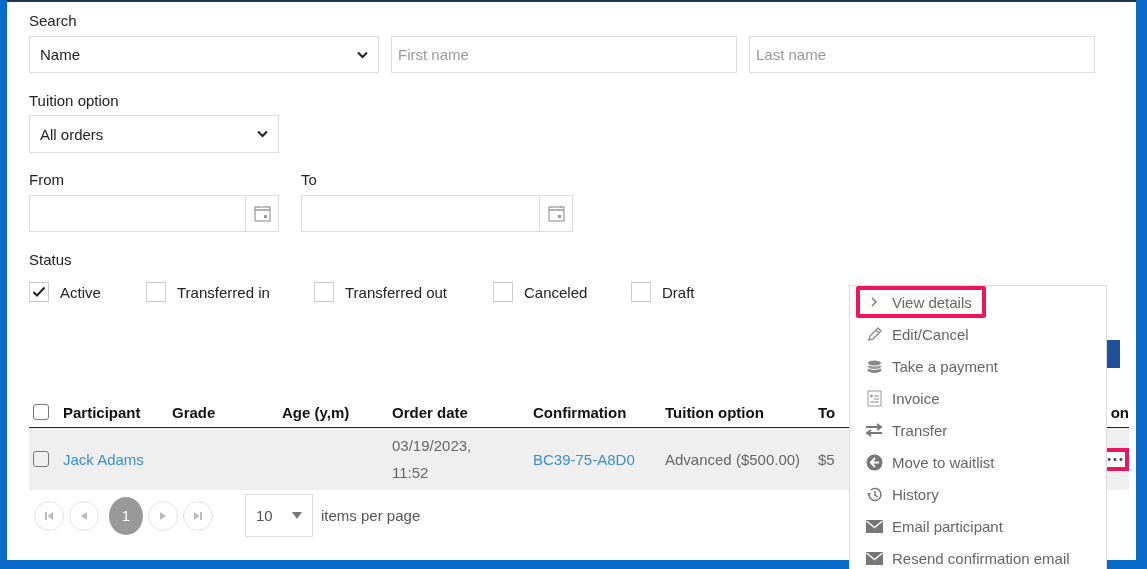  I want to click on previous-page-icon, so click(84, 515).